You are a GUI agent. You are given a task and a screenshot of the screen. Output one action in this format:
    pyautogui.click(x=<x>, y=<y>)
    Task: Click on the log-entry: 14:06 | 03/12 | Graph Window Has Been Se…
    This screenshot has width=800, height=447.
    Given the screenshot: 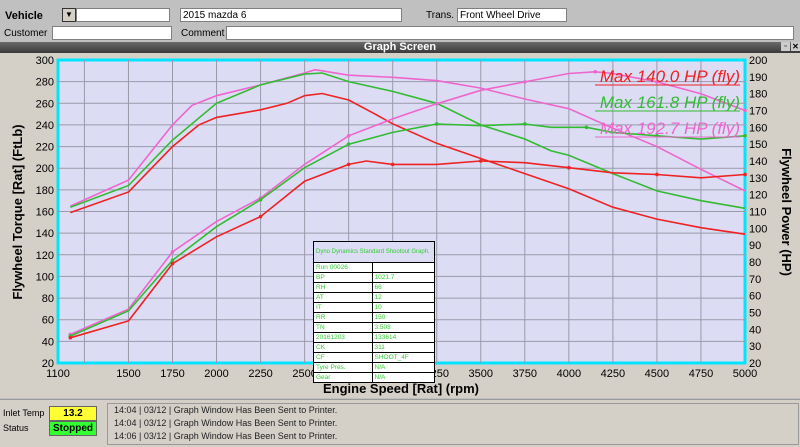 What is the action you would take?
    pyautogui.click(x=226, y=436)
    